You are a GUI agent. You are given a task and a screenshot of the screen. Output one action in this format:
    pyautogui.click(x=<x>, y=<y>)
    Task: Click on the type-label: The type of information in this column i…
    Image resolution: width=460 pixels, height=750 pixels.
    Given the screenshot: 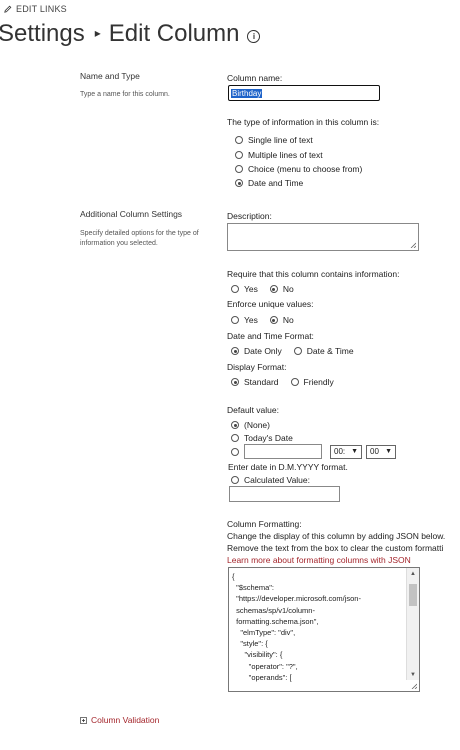 What is the action you would take?
    pyautogui.click(x=303, y=122)
    